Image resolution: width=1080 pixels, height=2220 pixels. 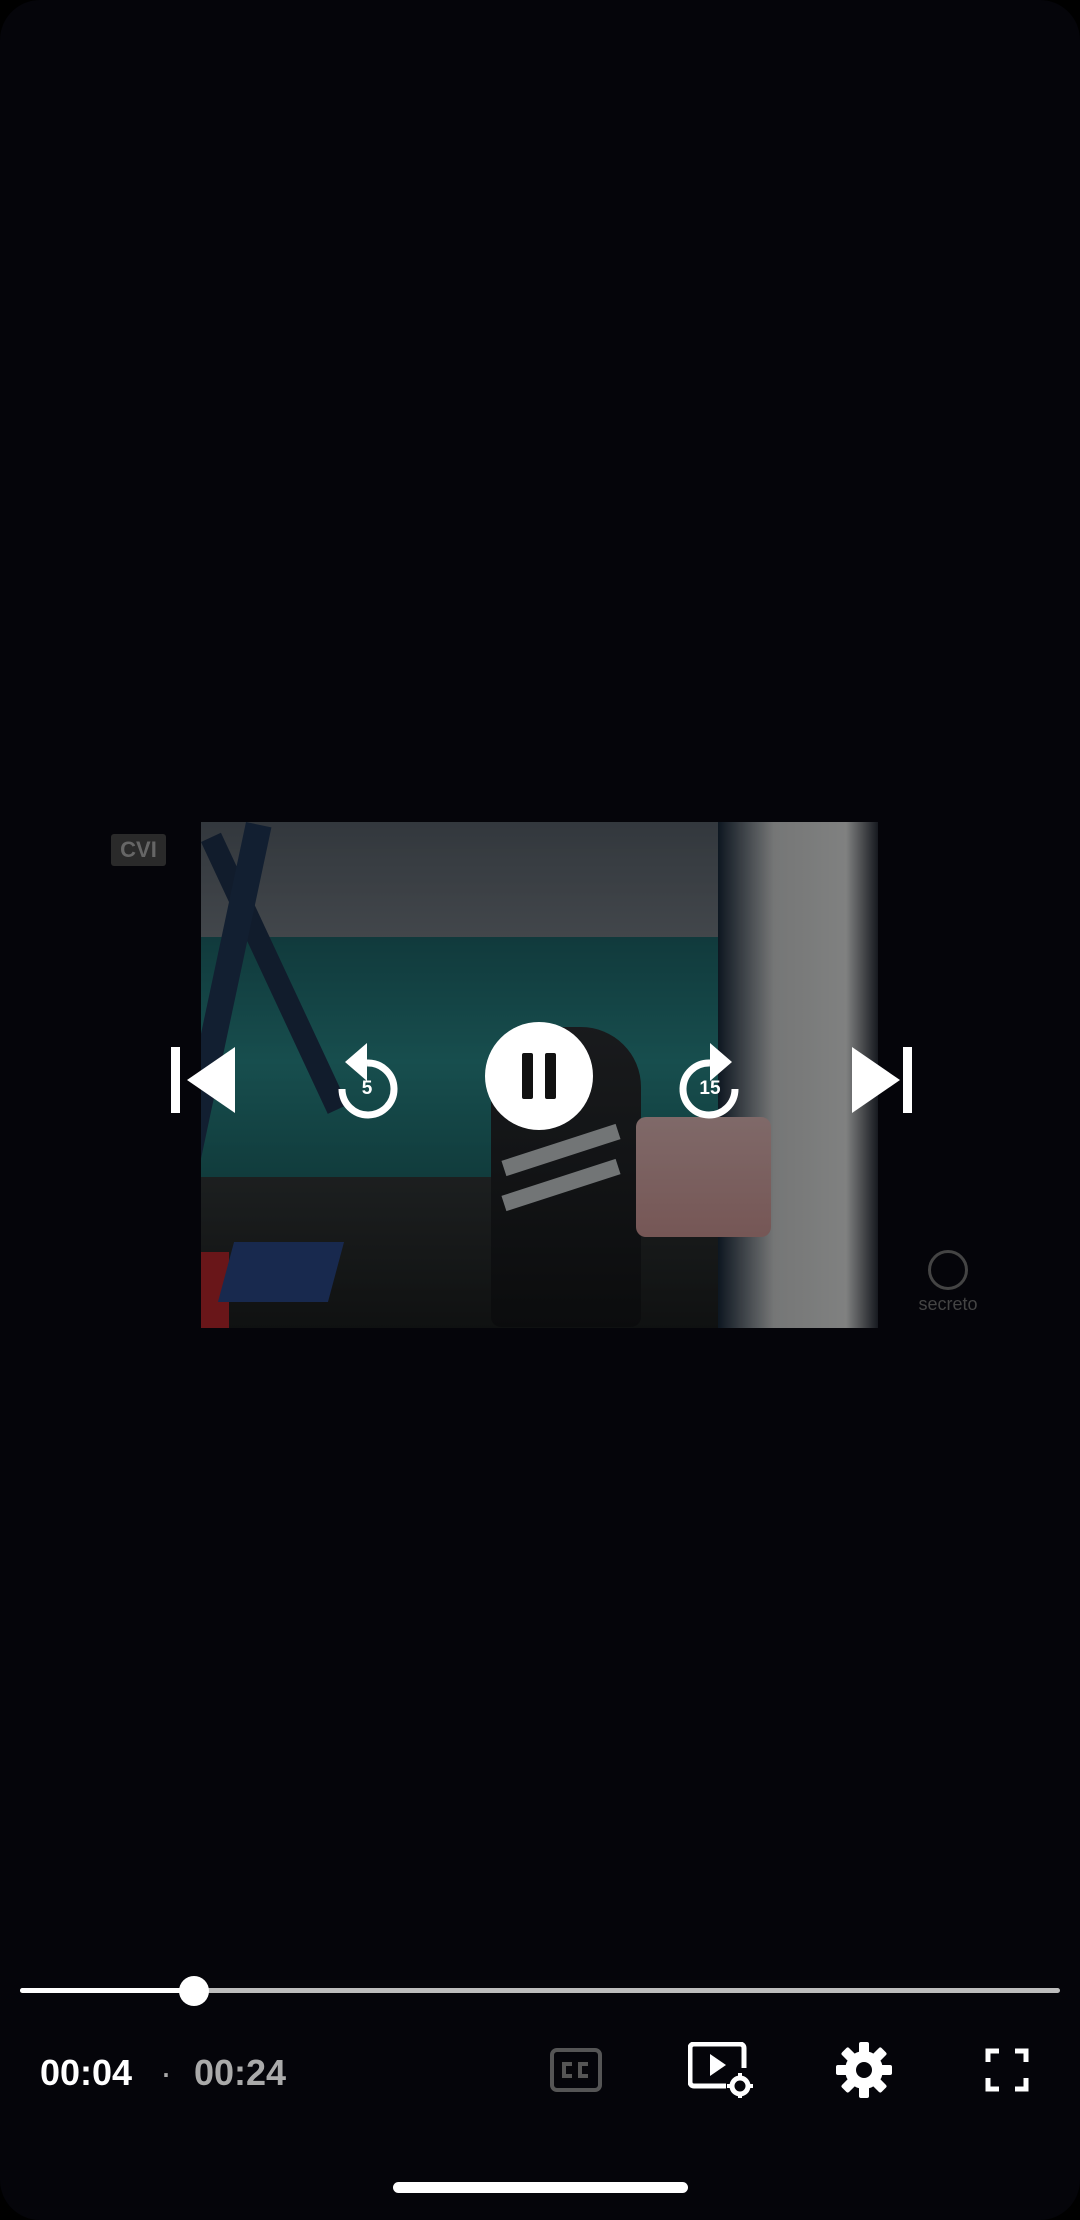 I want to click on secreto-watermark: secreto, so click(x=948, y=1282).